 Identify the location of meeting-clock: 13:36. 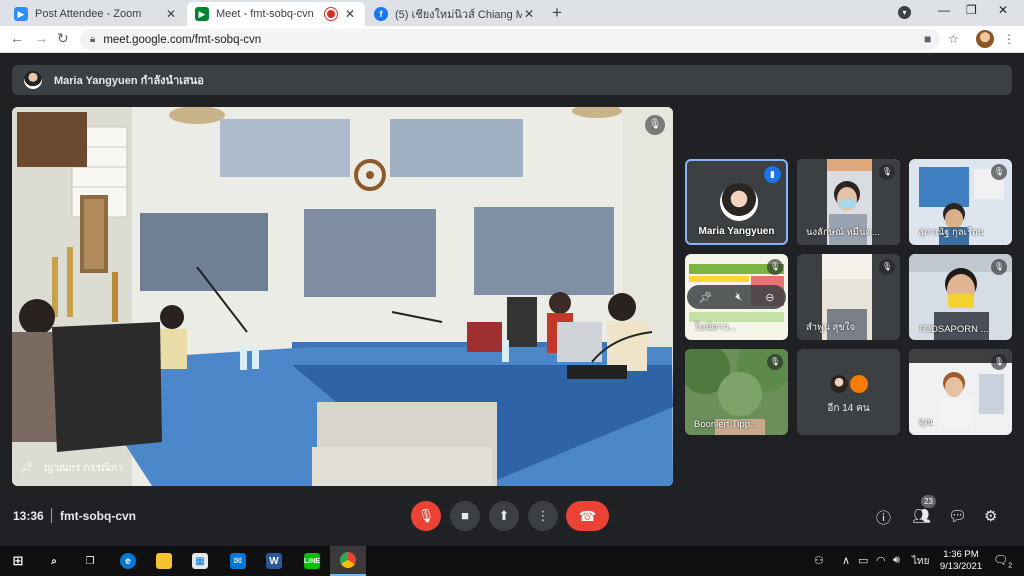
(28, 516).